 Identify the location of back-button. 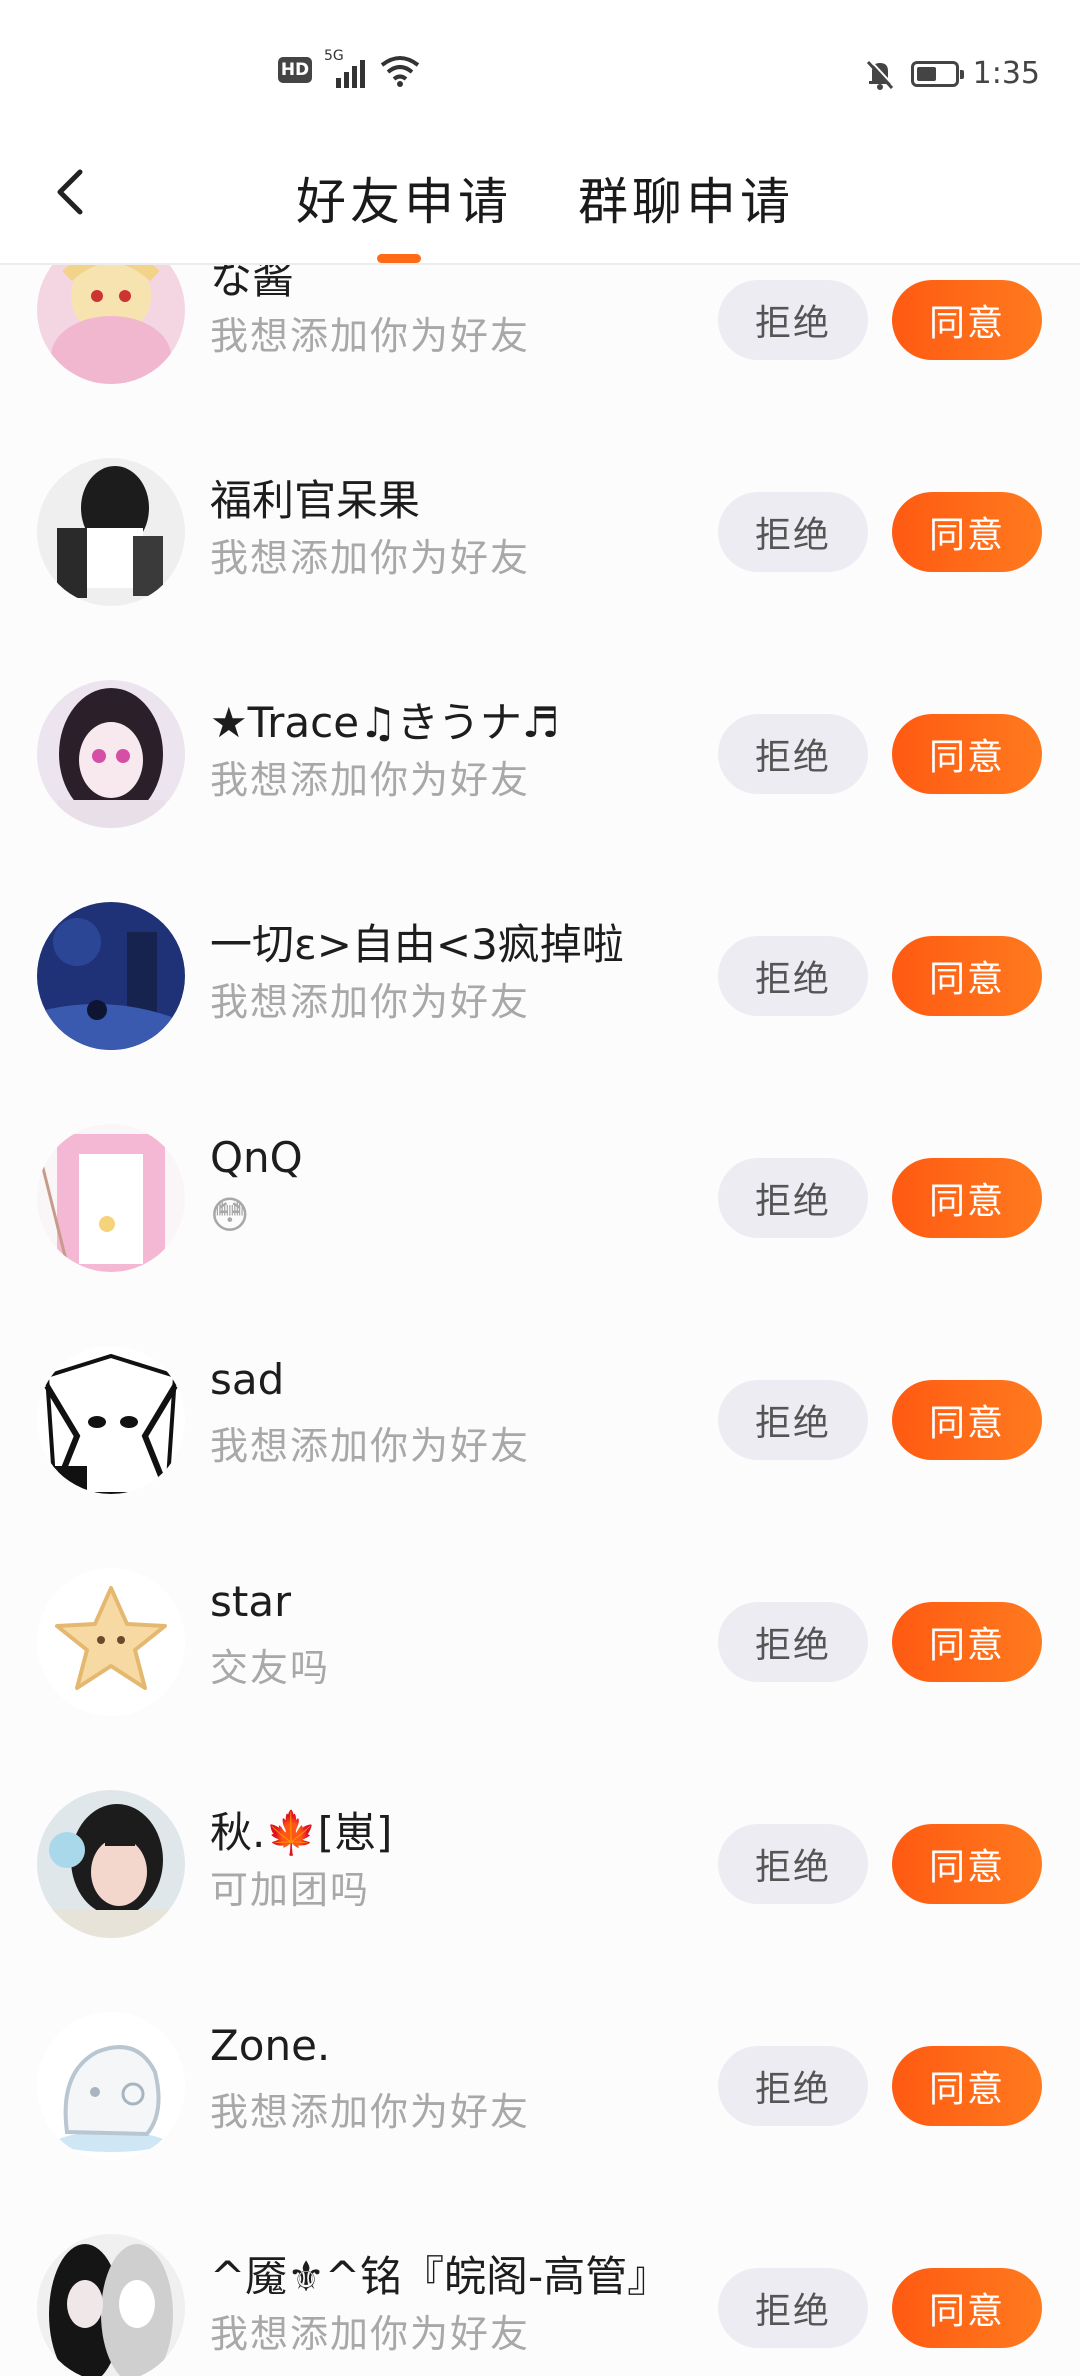
(70, 192).